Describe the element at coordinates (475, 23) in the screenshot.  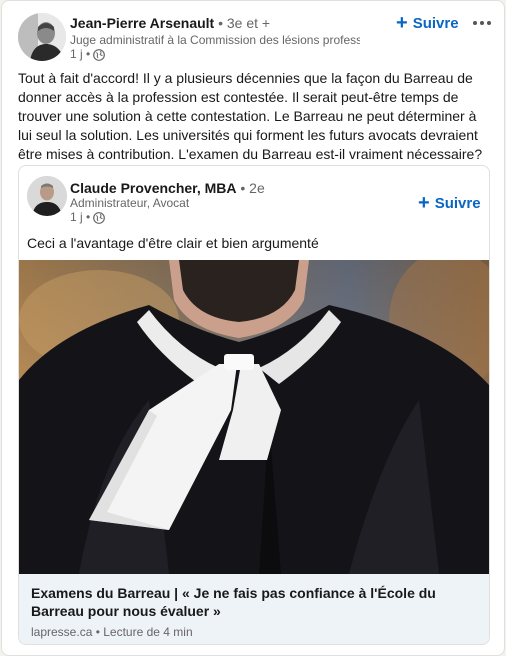
I see `ellipsis-icon` at that location.